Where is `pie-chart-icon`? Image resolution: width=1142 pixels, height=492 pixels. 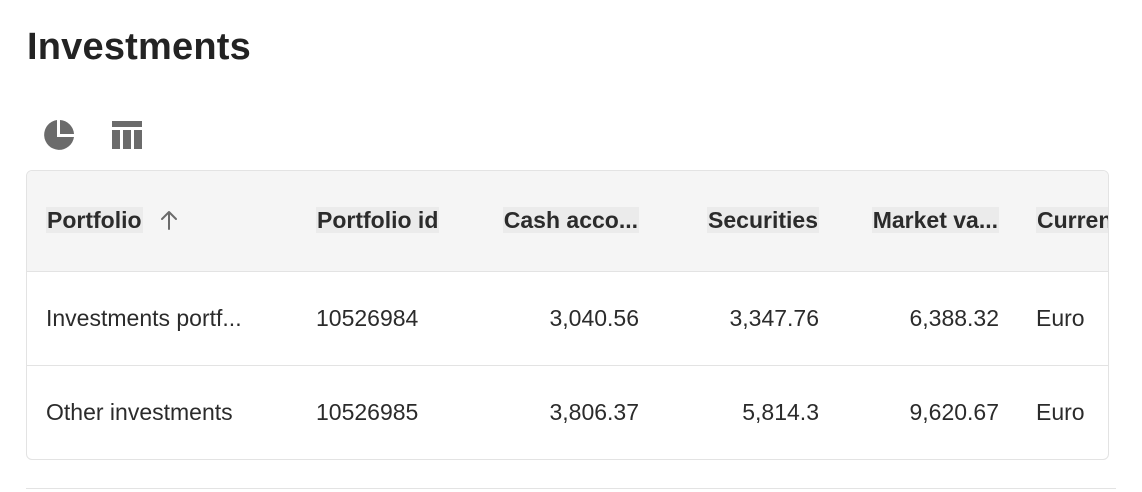 pie-chart-icon is located at coordinates (59, 135).